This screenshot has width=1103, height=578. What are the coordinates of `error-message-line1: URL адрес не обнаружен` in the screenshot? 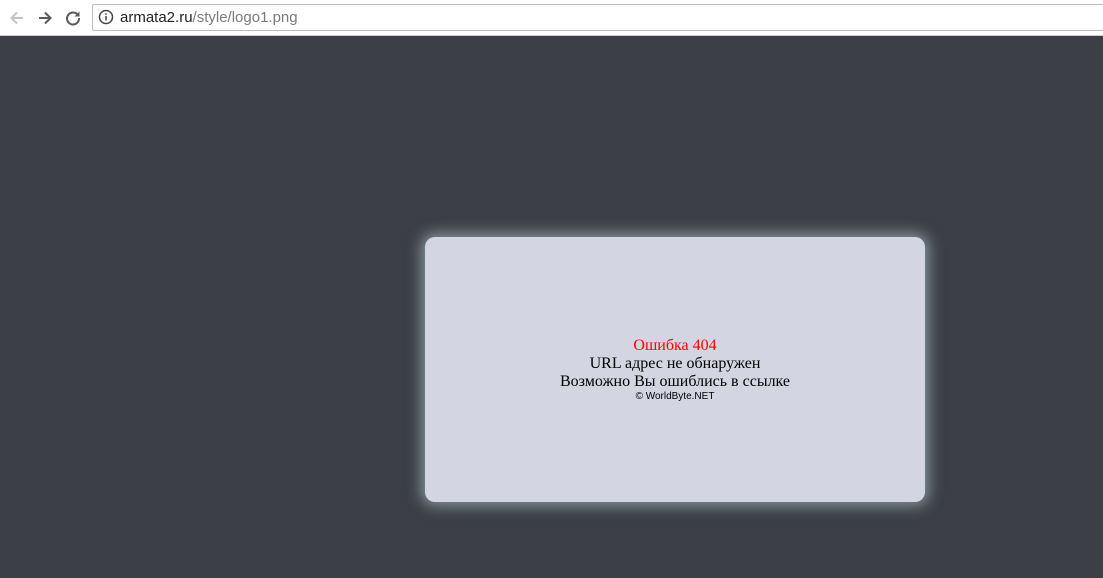 It's located at (675, 363).